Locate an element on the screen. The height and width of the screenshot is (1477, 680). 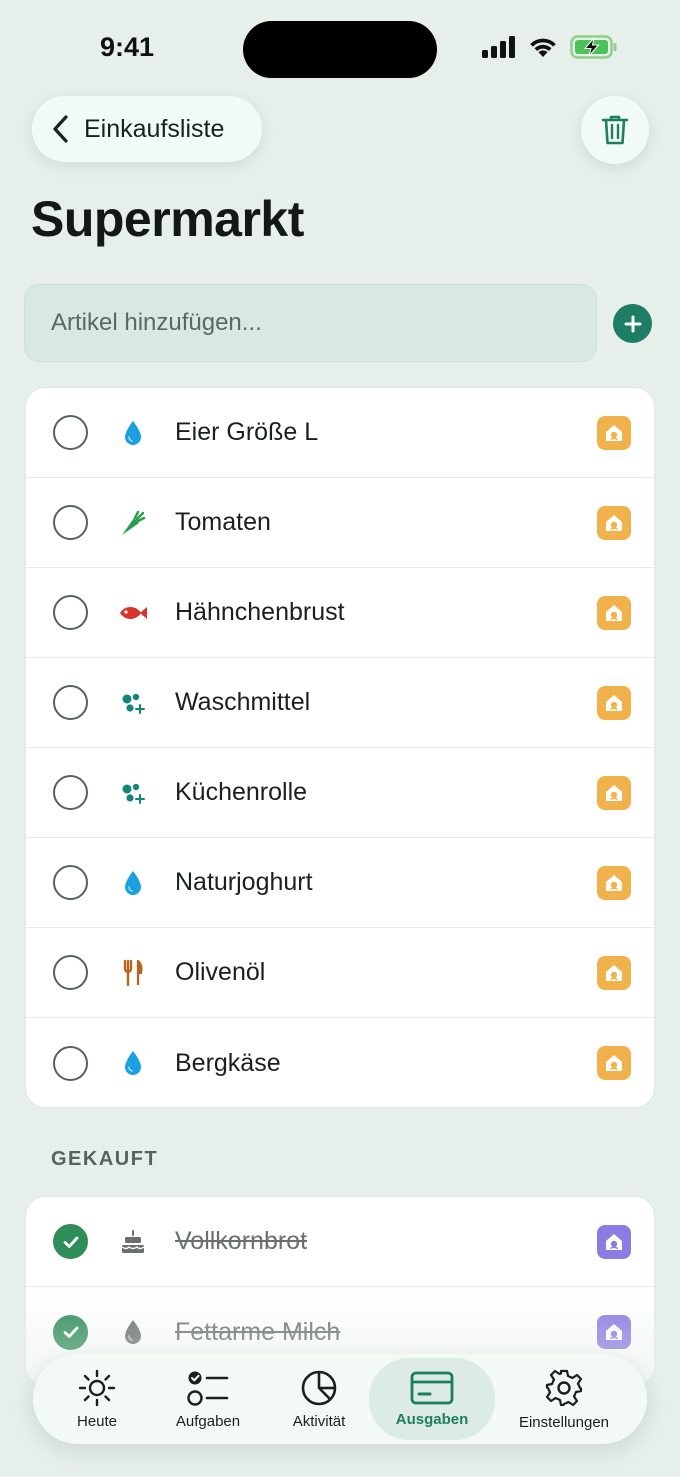
item-name: Tomaten is located at coordinates (223, 522).